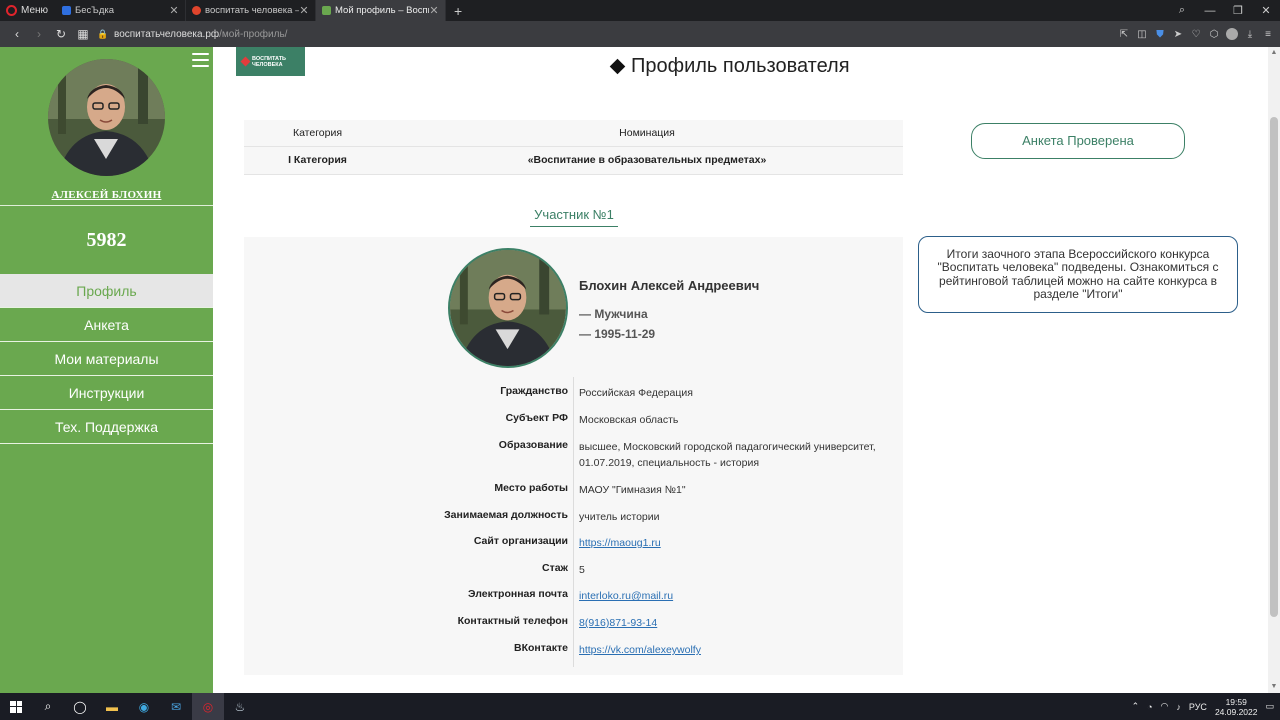 Image resolution: width=1280 pixels, height=720 pixels. What do you see at coordinates (636, 393) in the screenshot?
I see `info-value: Российская Федерация` at bounding box center [636, 393].